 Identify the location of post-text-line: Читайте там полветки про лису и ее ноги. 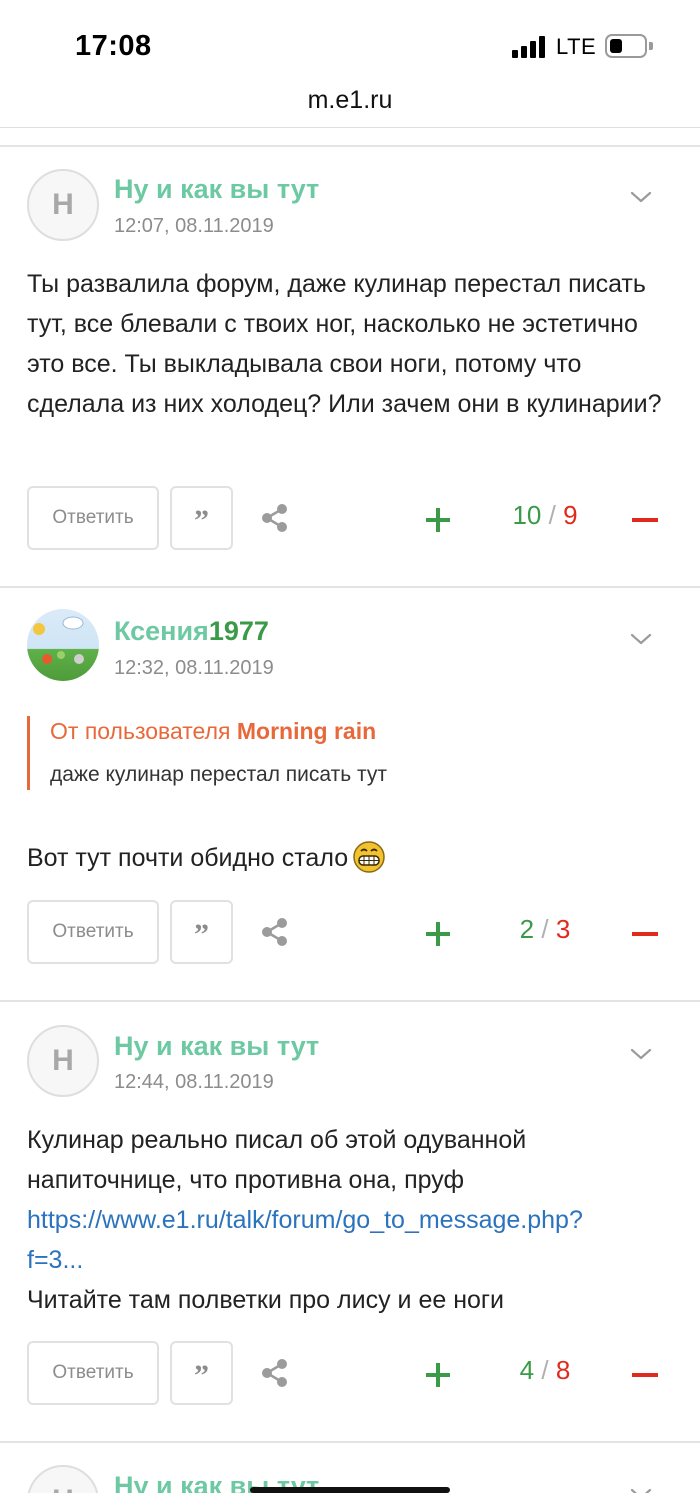
(265, 1300).